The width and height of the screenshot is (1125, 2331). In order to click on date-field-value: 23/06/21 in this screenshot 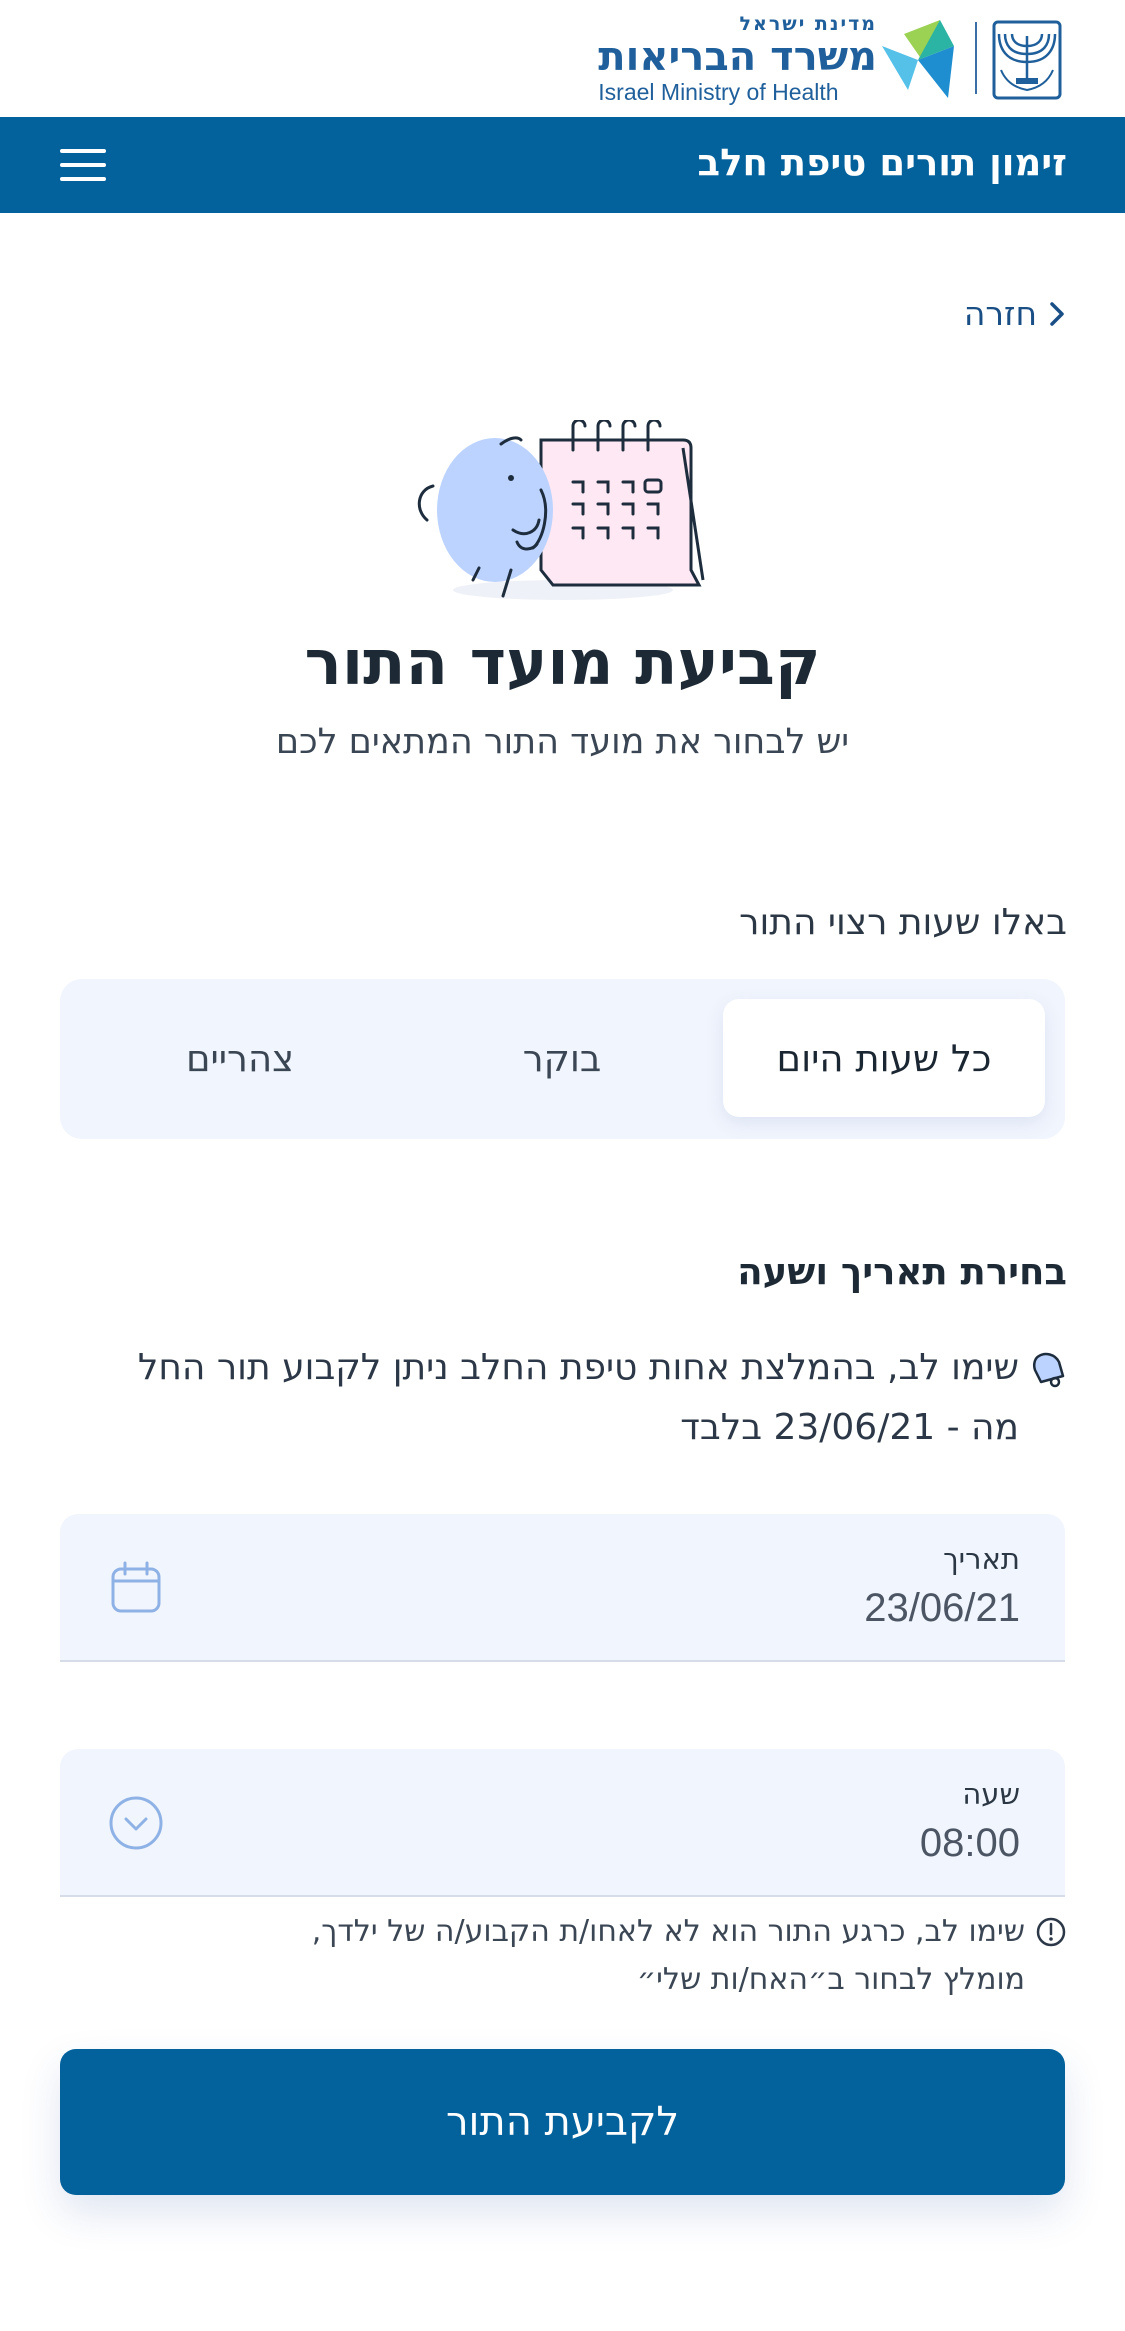, I will do `click(942, 1608)`.